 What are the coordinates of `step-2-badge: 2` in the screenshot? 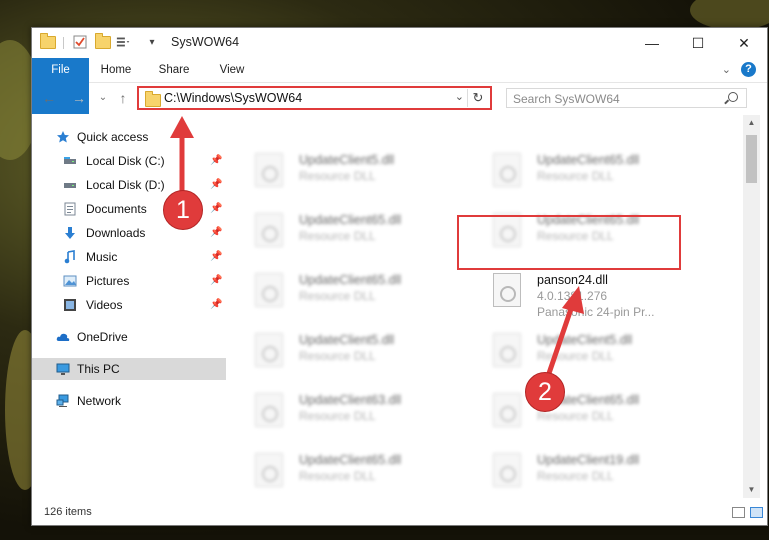 It's located at (545, 392).